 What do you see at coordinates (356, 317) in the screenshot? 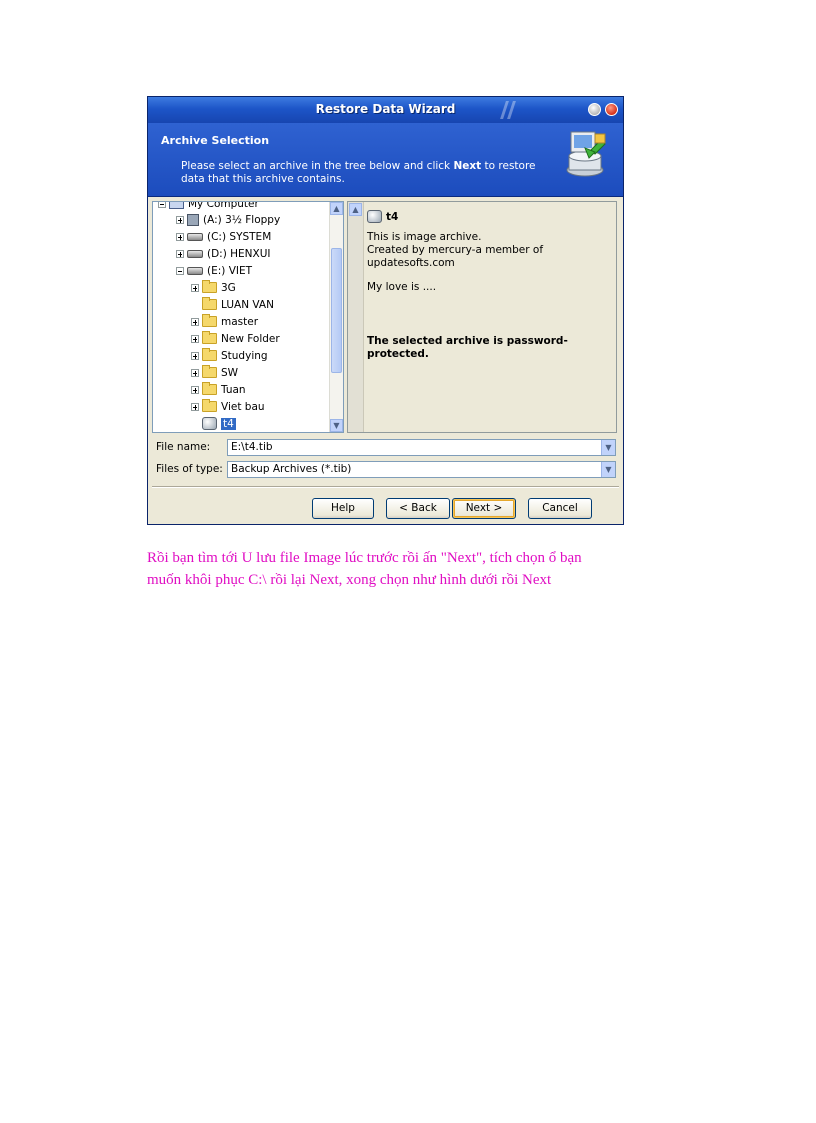
I see `info-scrollbar: ▲` at bounding box center [356, 317].